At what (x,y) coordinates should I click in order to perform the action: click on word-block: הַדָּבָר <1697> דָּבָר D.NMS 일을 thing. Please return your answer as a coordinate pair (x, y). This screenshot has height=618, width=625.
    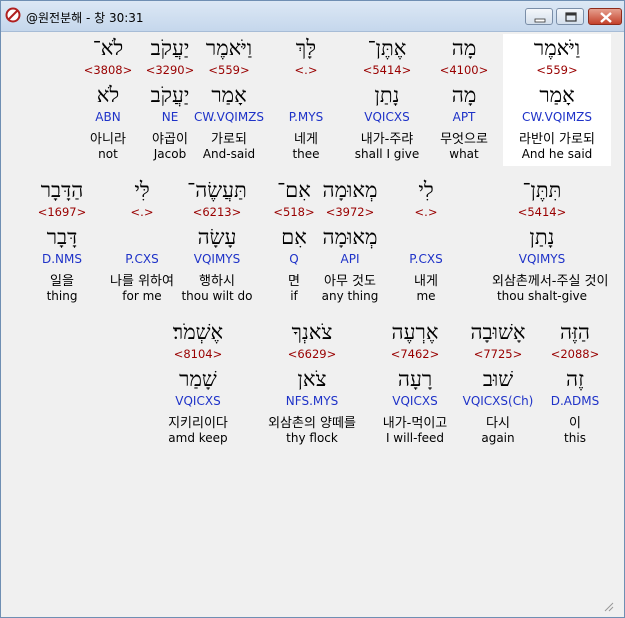
    Looking at the image, I should click on (62, 242).